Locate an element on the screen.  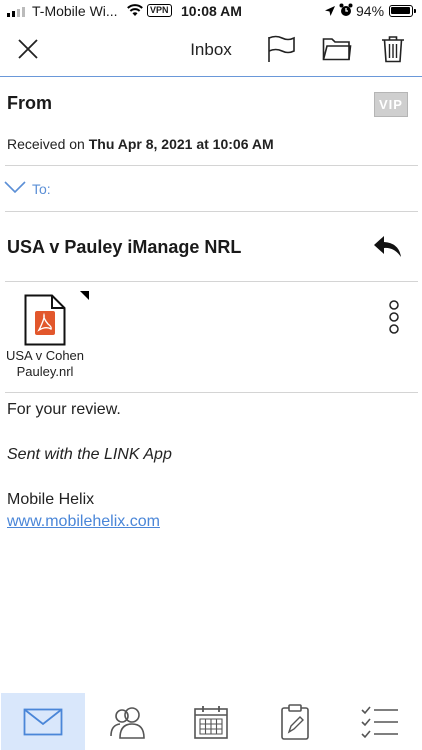
alarm-clock-icon is located at coordinates (346, 11).